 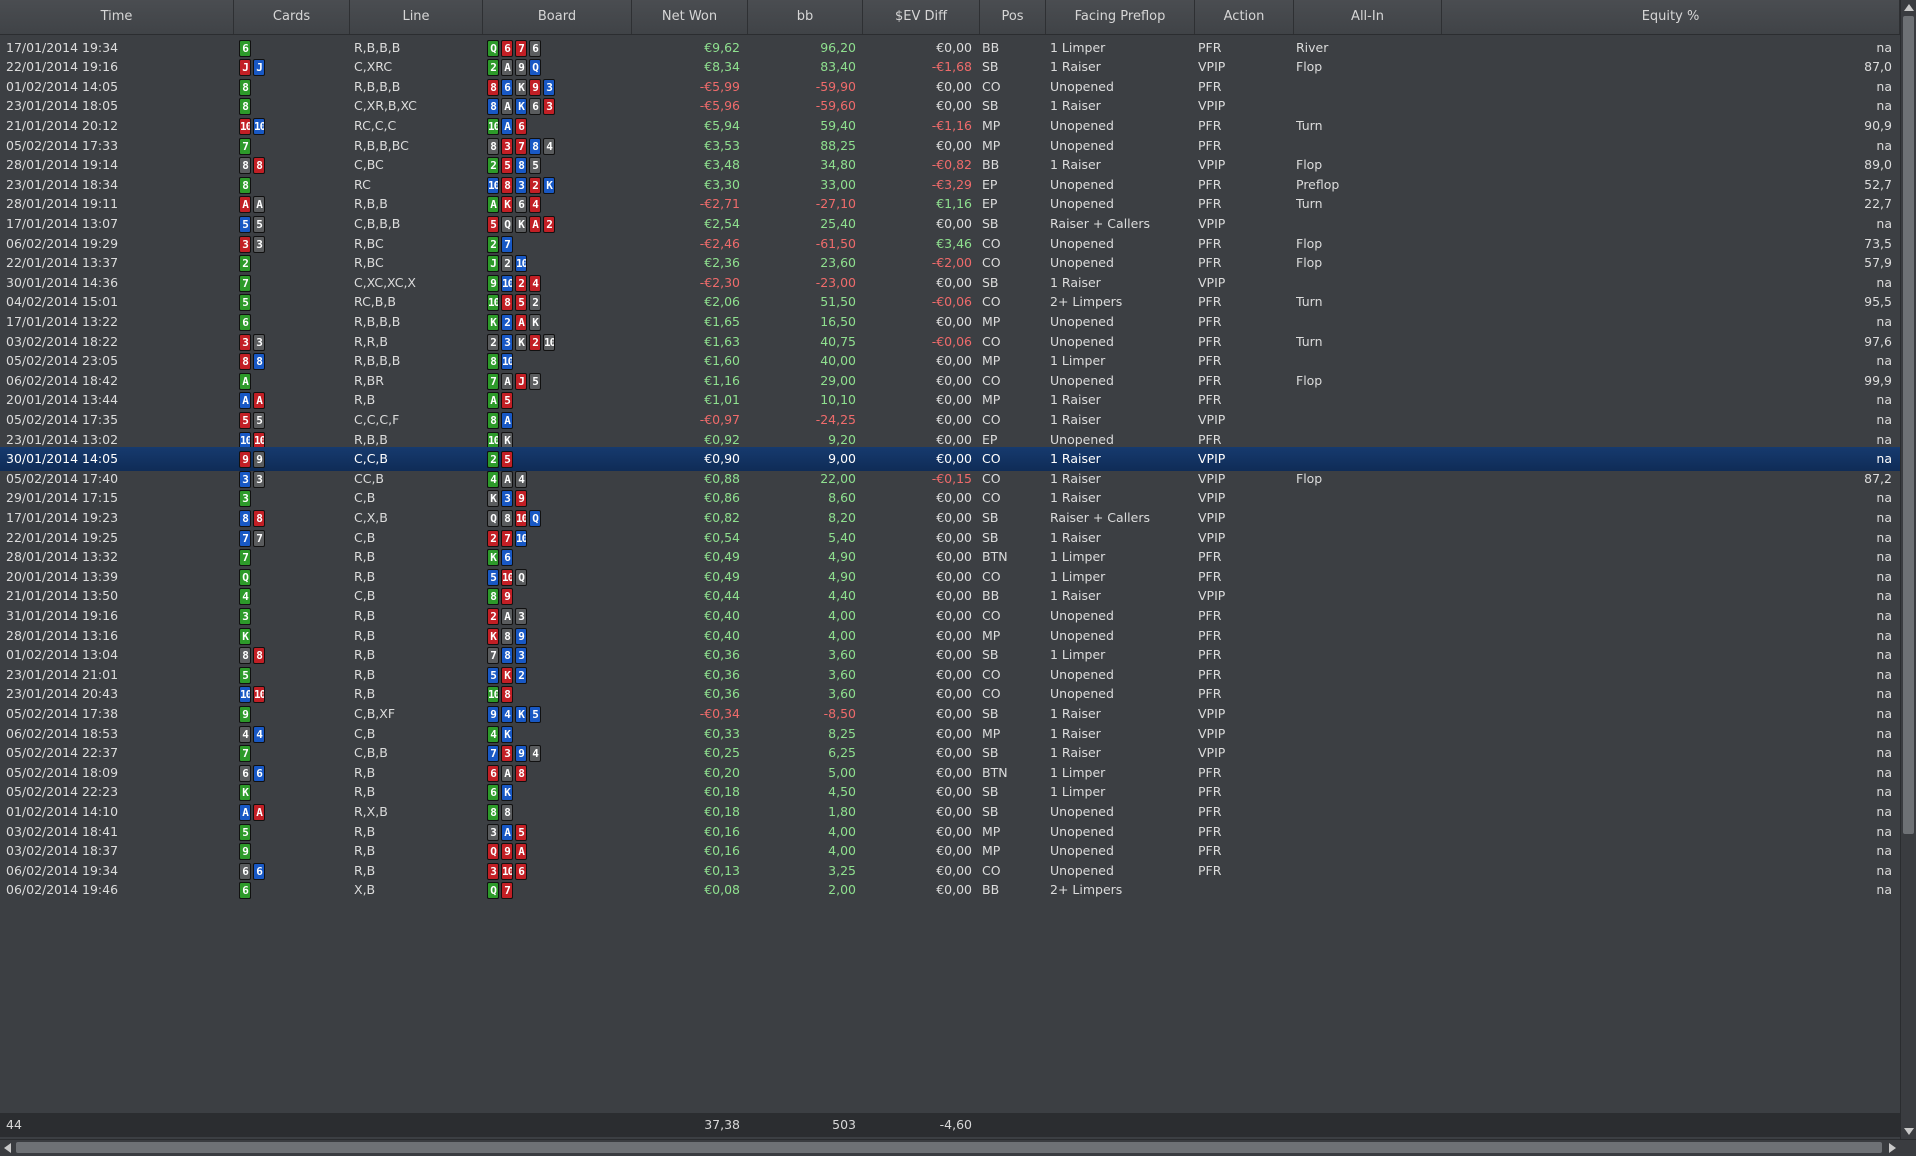 I want to click on hole-cards: 10 10, so click(x=252, y=126).